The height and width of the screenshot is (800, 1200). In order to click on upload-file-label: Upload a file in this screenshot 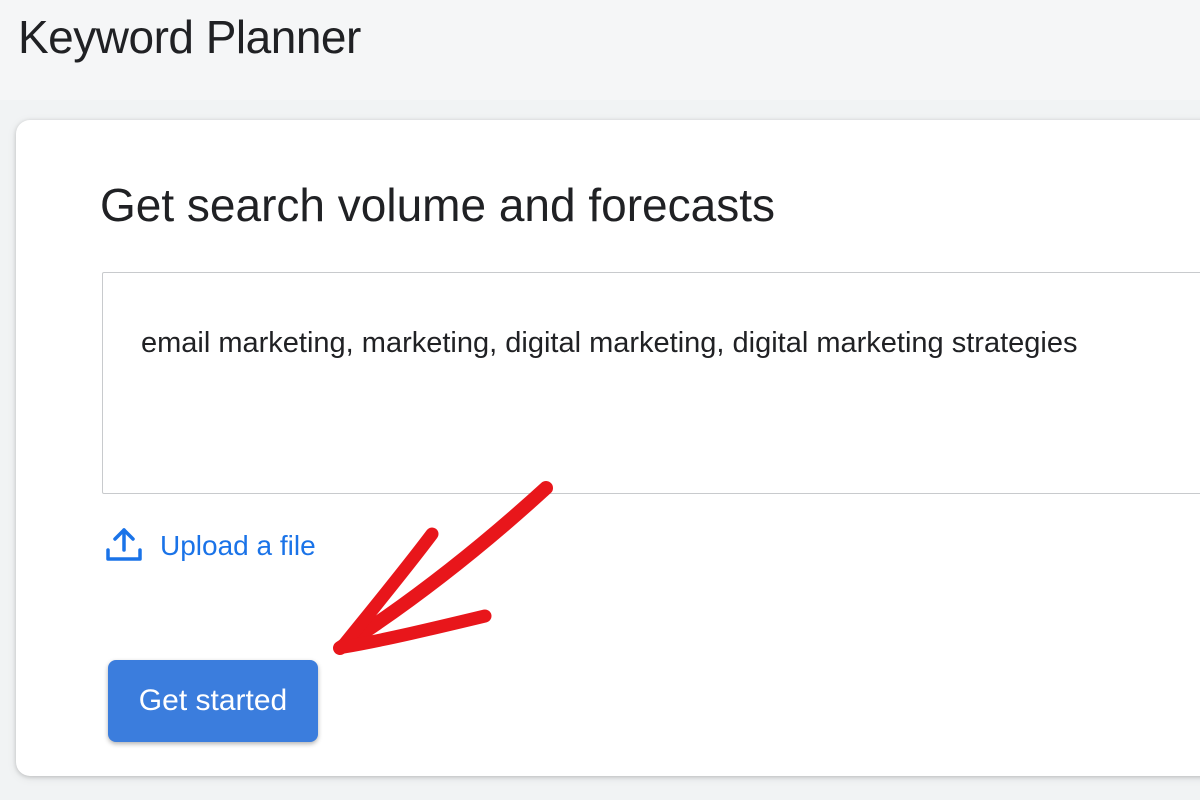, I will do `click(238, 545)`.